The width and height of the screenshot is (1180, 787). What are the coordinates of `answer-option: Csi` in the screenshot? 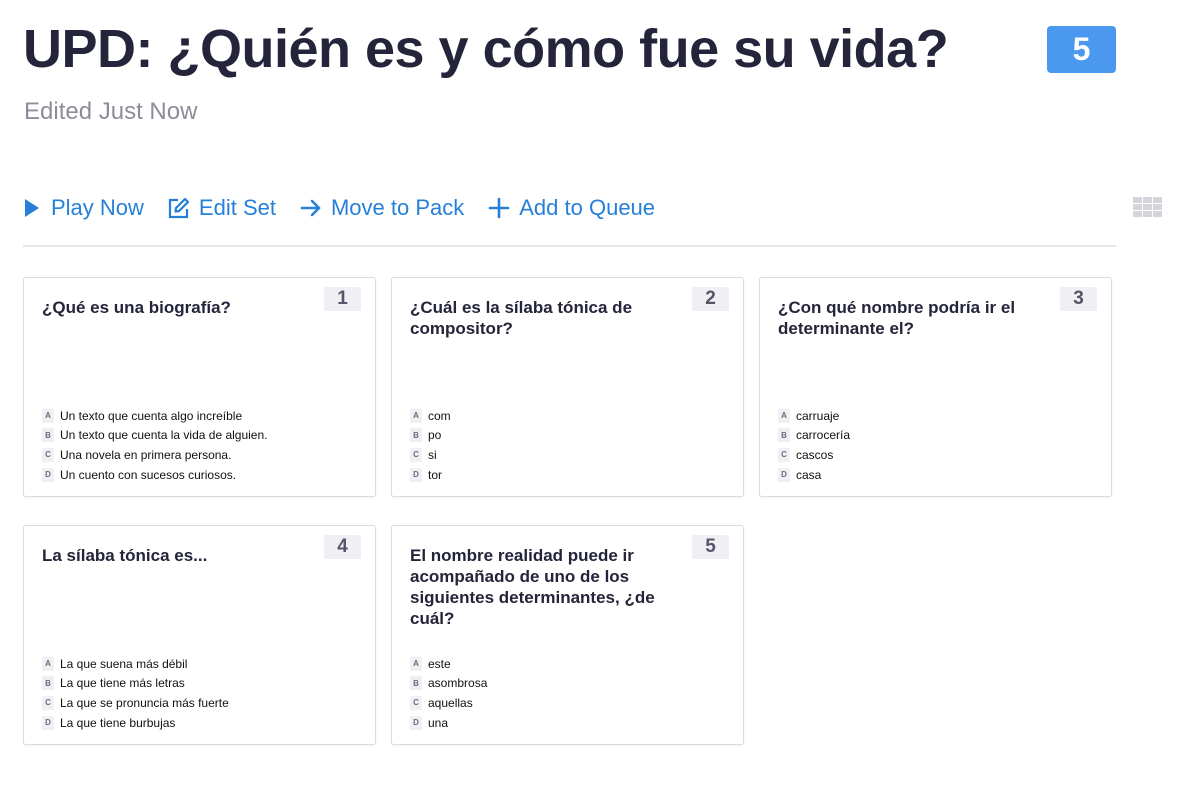 It's located at (430, 455).